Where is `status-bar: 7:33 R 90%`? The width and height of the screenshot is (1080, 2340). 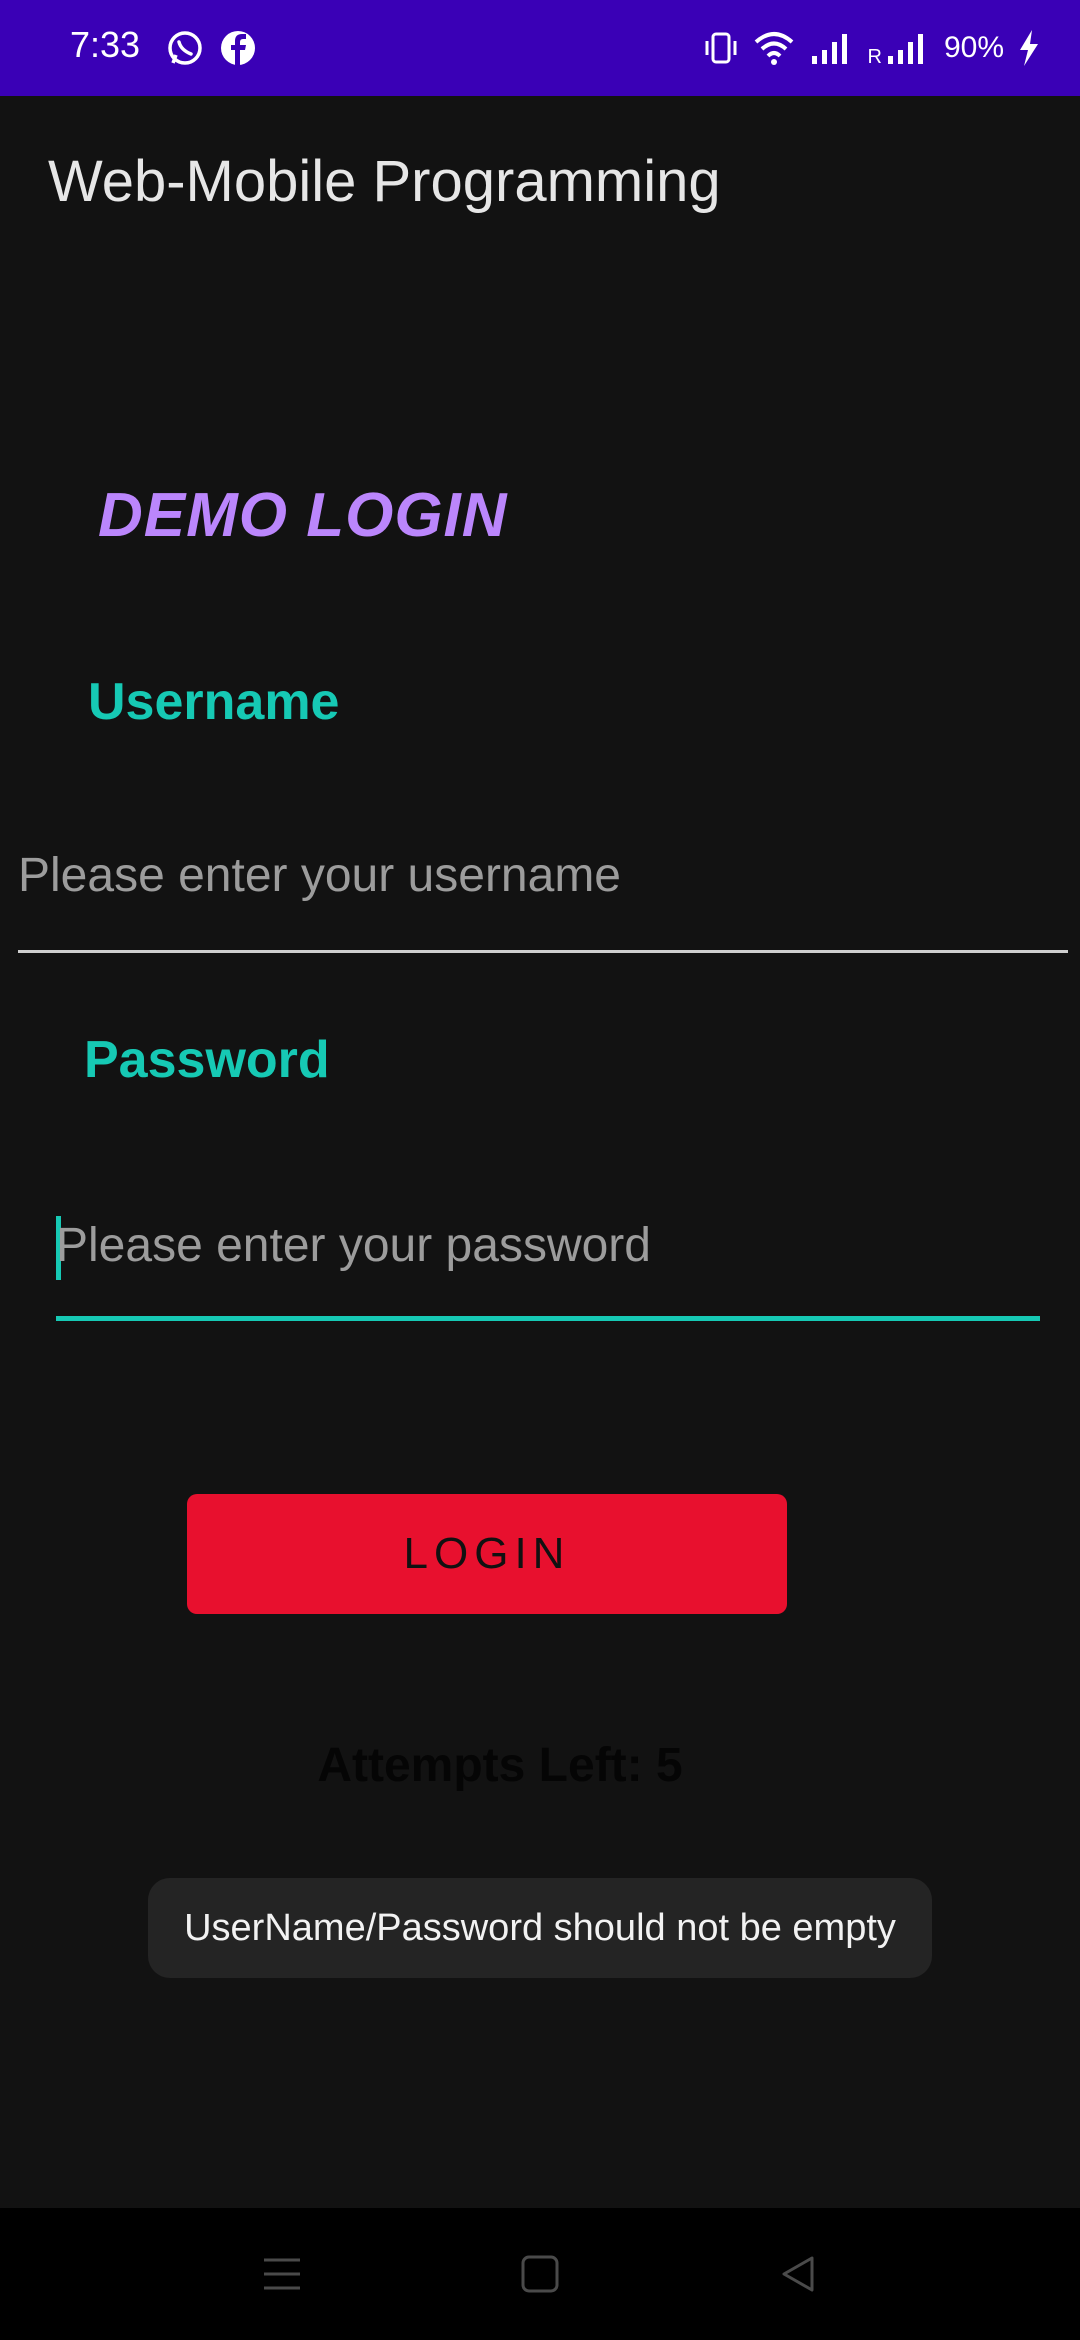
status-bar: 7:33 R 90% is located at coordinates (540, 48).